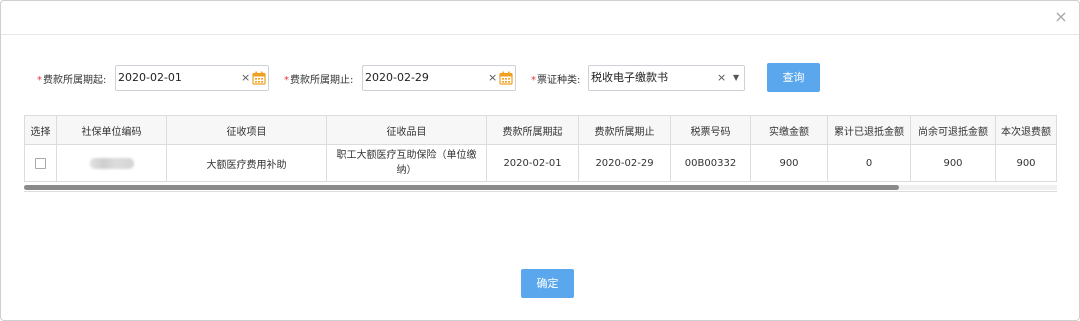 This screenshot has width=1080, height=321. What do you see at coordinates (788, 130) in the screenshot?
I see `header-paid: 实缴金额` at bounding box center [788, 130].